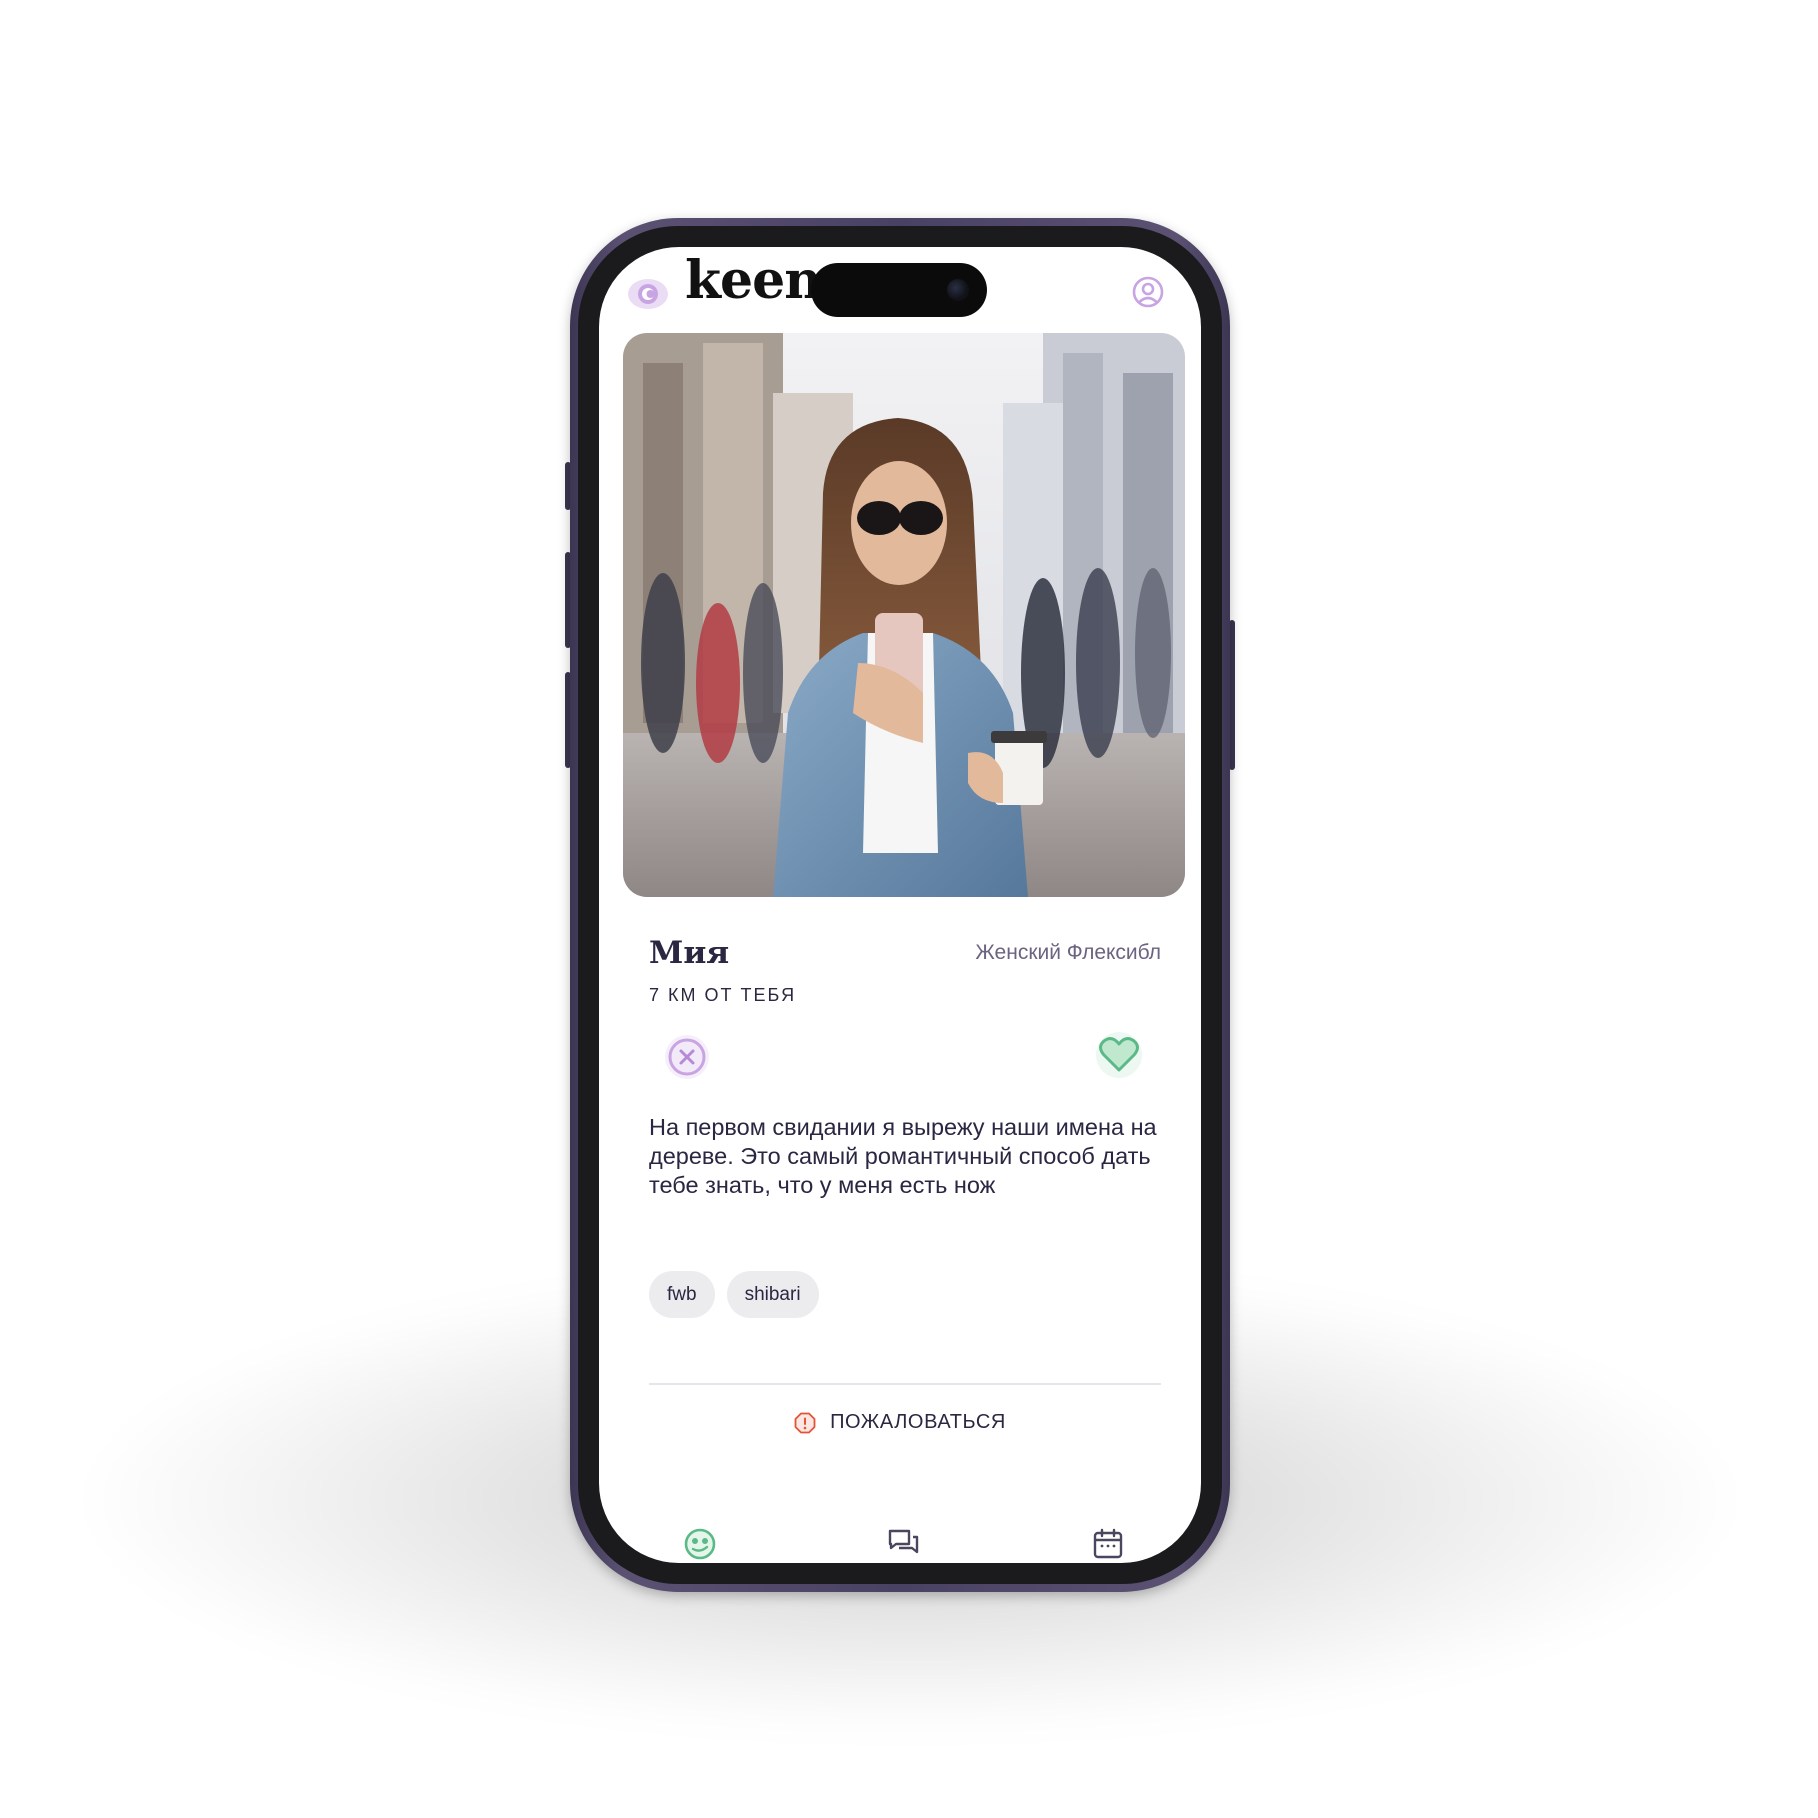  What do you see at coordinates (682, 1294) in the screenshot?
I see `tag-chip: fwb` at bounding box center [682, 1294].